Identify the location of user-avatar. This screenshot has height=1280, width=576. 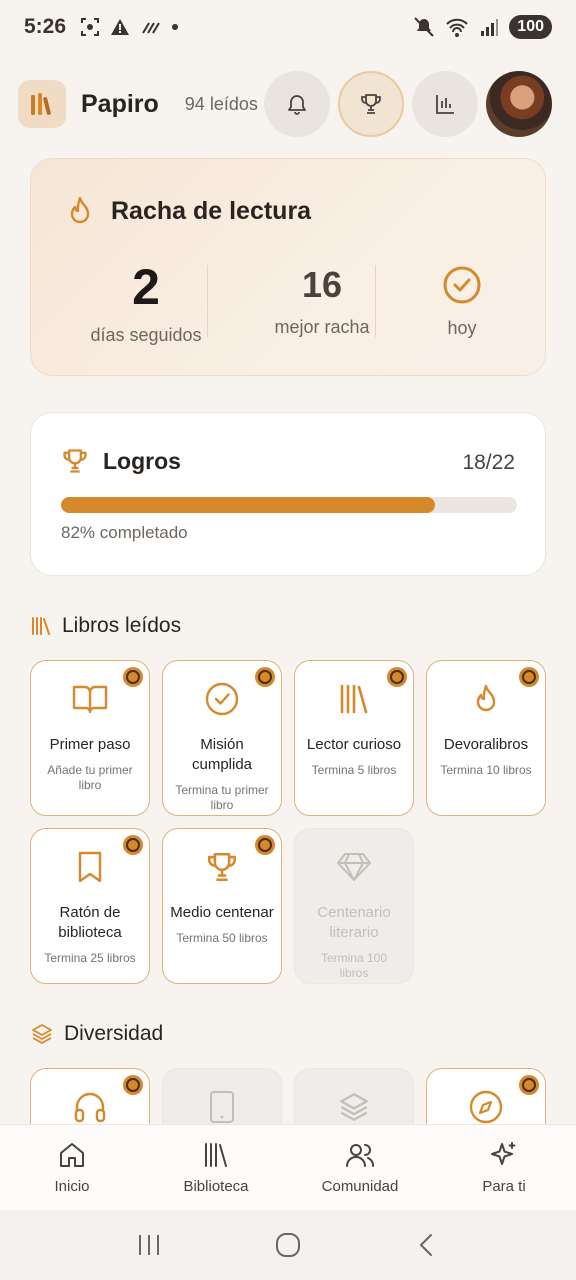
(518, 104).